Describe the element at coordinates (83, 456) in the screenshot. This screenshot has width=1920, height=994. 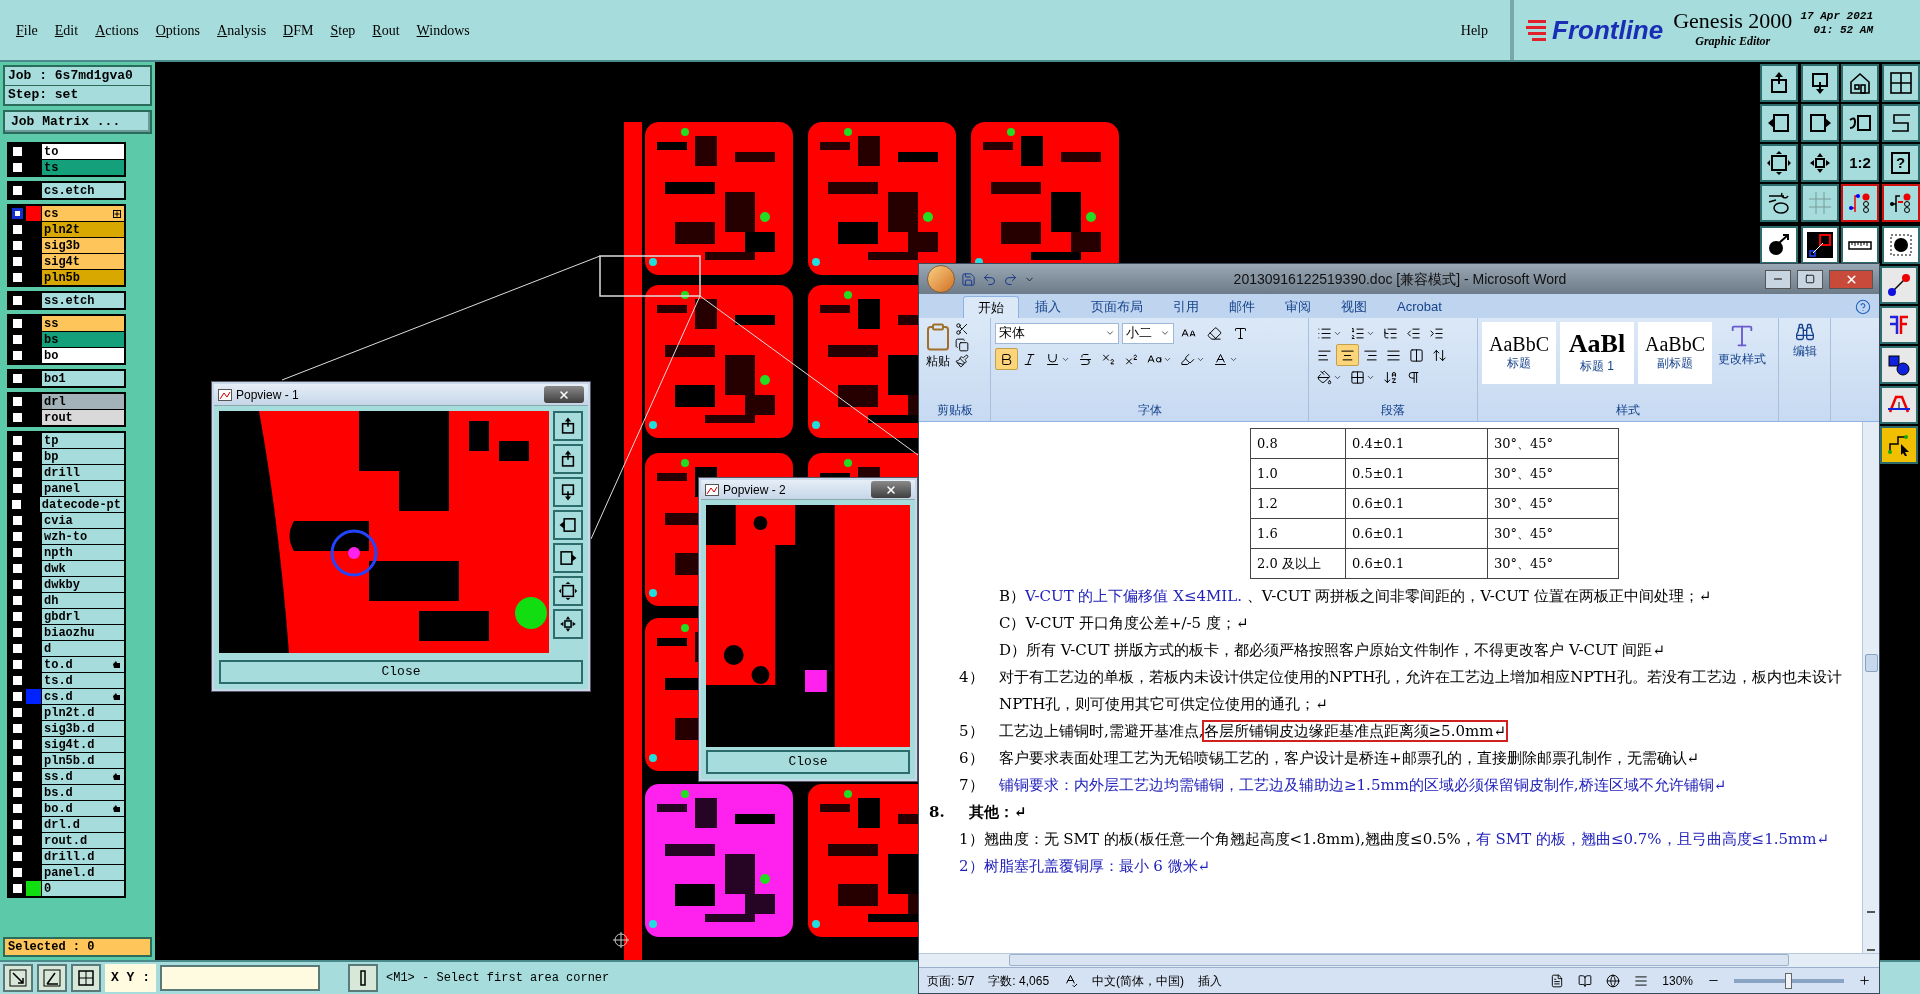
I see `layer-name: bp` at that location.